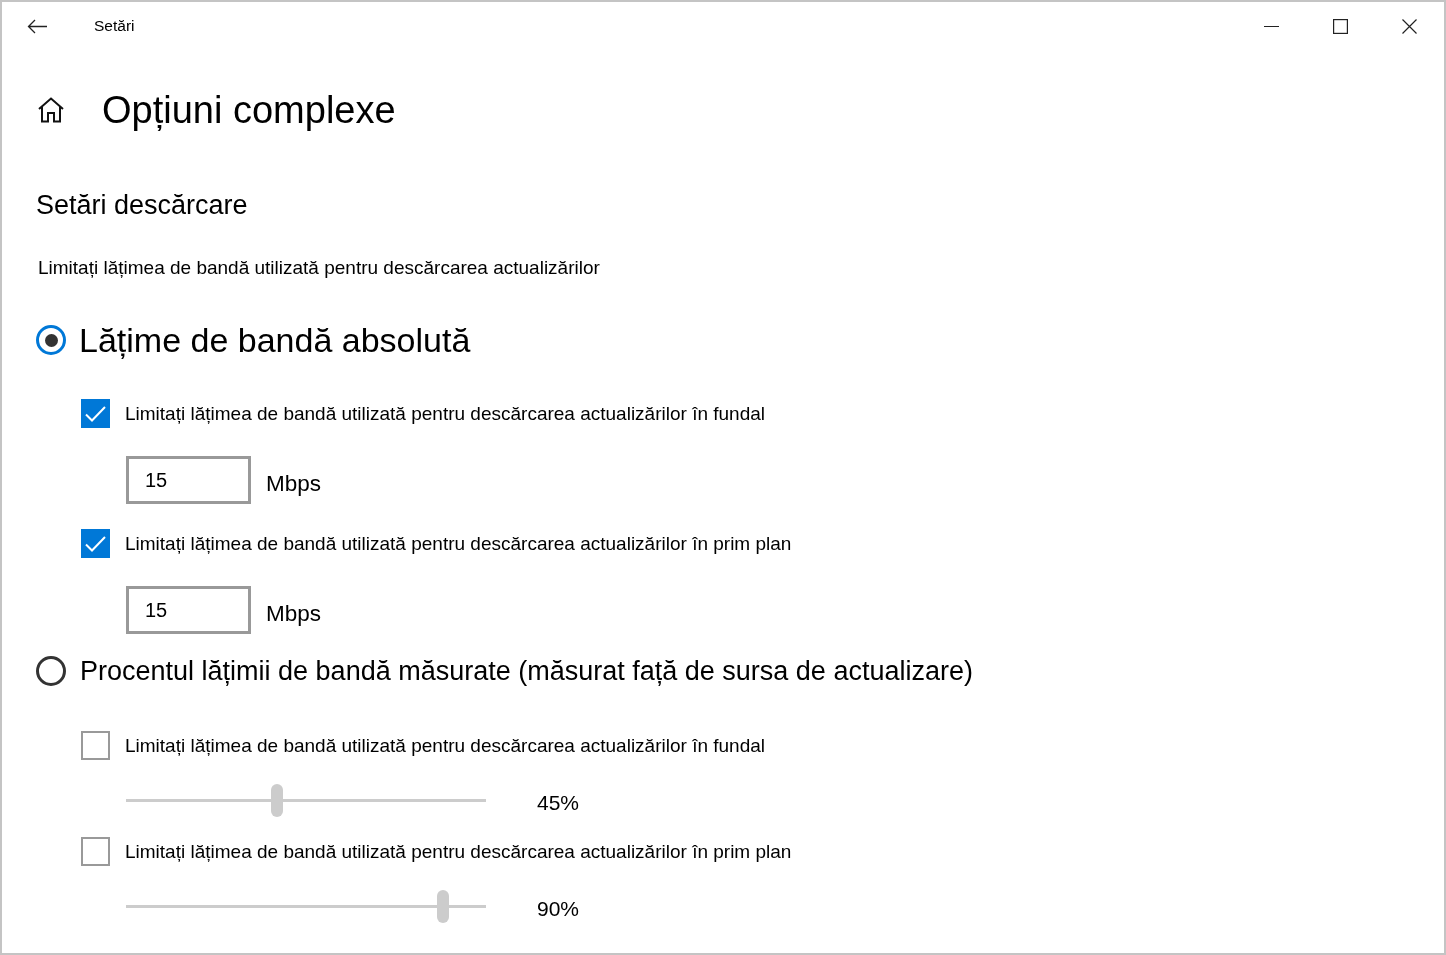 This screenshot has height=955, width=1446. What do you see at coordinates (526, 671) in the screenshot?
I see `radio-label: Procentul lățimii de bandă măsurate (măsurat față de sursa de actualizare)` at bounding box center [526, 671].